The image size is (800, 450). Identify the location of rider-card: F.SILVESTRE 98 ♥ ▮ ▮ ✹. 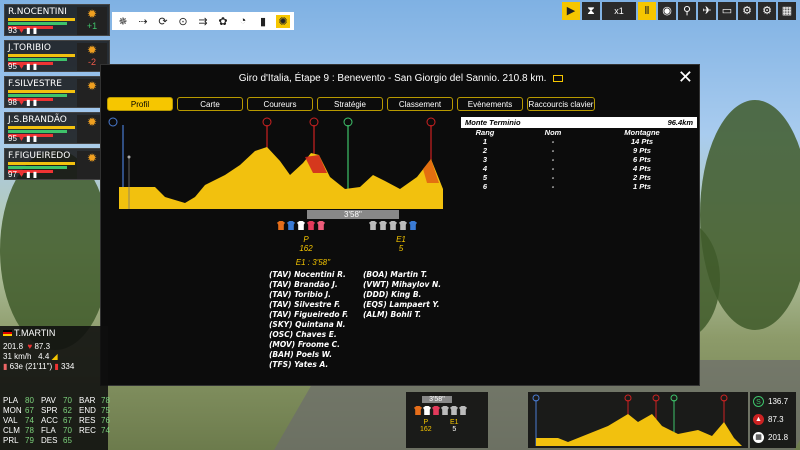
(57, 92).